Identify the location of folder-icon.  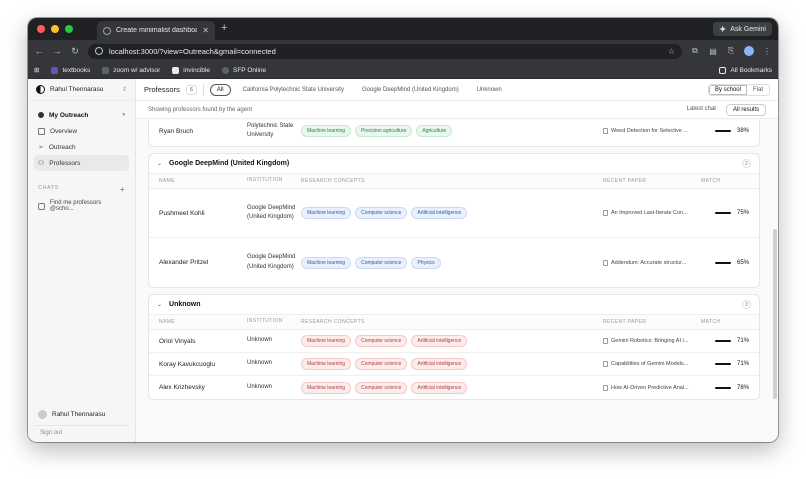
(723, 70).